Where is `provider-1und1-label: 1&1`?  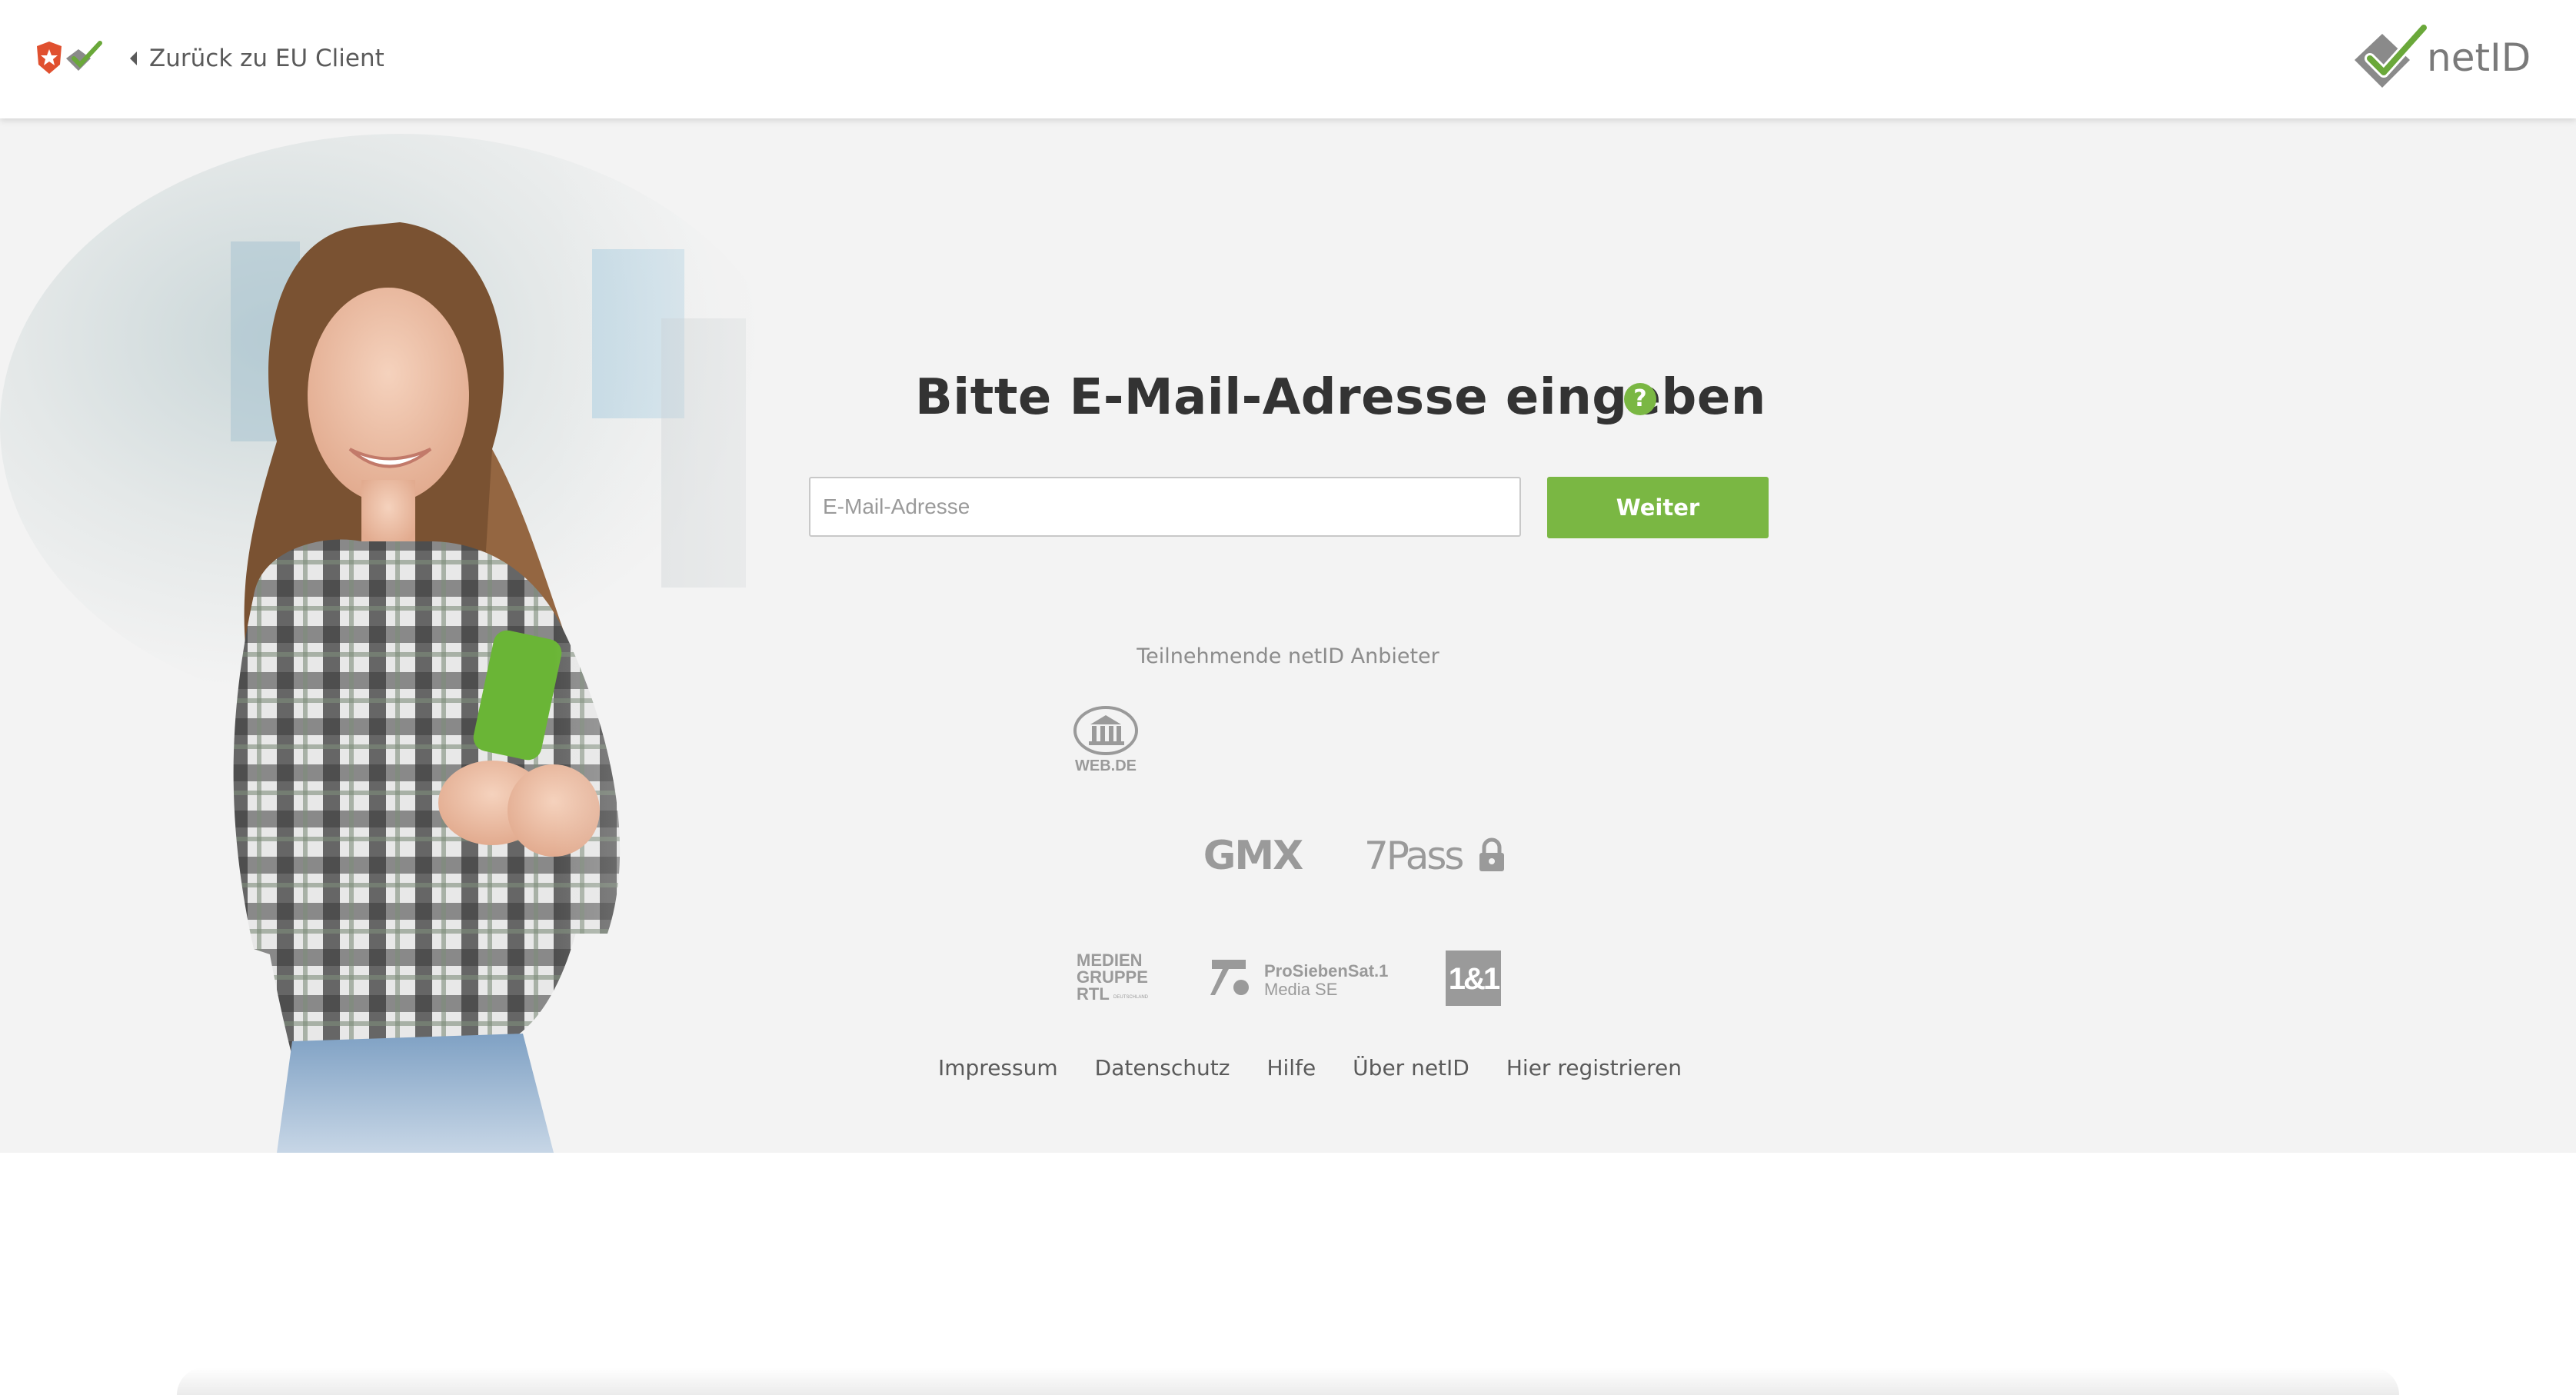
provider-1und1-label: 1&1 is located at coordinates (1474, 979).